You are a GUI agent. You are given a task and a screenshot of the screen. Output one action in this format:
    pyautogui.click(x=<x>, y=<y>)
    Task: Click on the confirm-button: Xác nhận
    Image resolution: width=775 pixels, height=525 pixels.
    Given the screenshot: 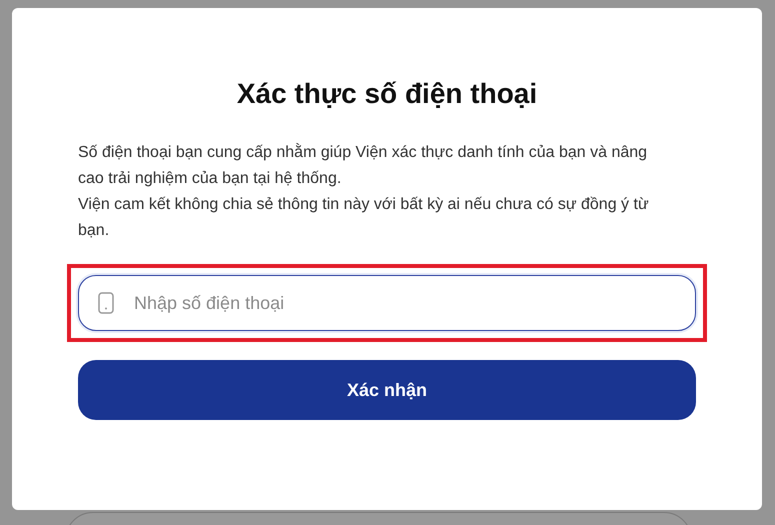 What is the action you would take?
    pyautogui.click(x=387, y=390)
    